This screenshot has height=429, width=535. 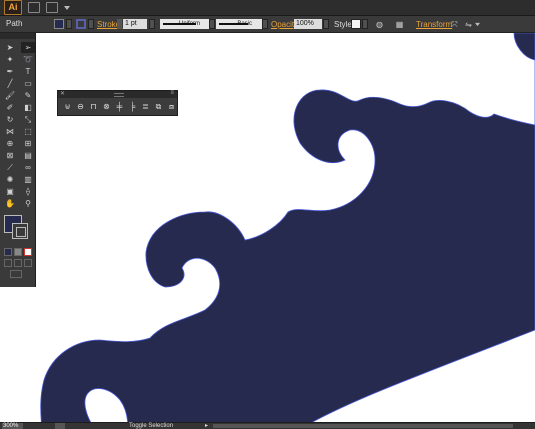 I want to click on color-mode-button, so click(x=8, y=252).